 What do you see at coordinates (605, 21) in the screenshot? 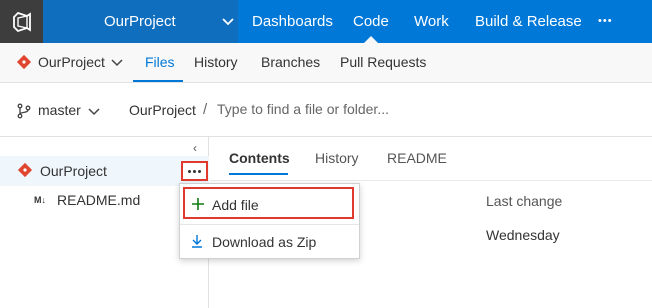
I see `more-menu-icon: •••` at bounding box center [605, 21].